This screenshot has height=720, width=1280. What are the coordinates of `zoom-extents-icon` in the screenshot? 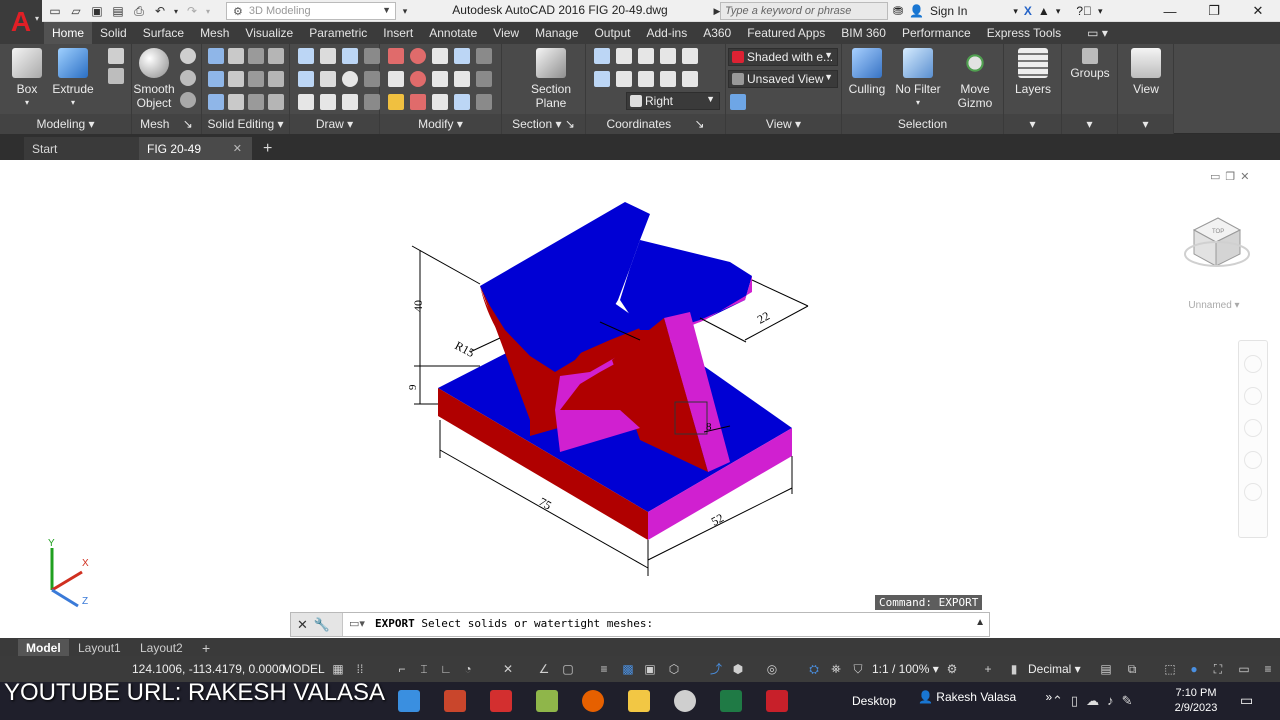 It's located at (1253, 428).